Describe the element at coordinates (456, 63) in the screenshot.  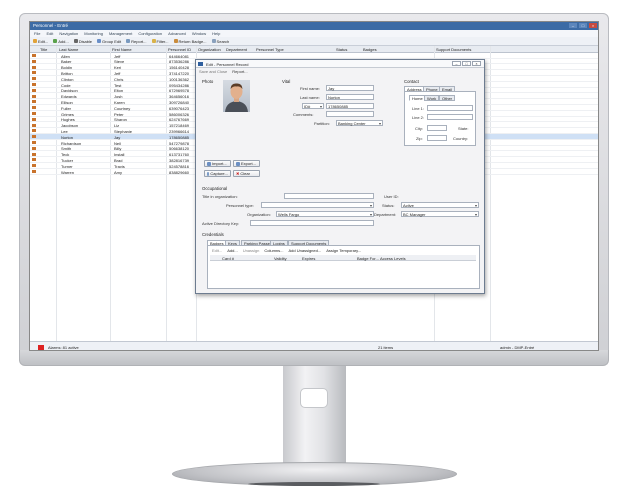
I see `dialog-minimize-button: –` at that location.